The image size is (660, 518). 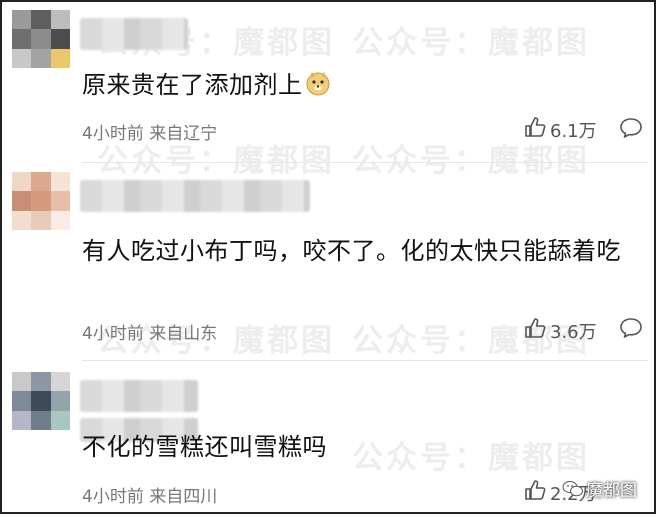 I want to click on comment-meta: 4小时前 来自四川, so click(x=150, y=497).